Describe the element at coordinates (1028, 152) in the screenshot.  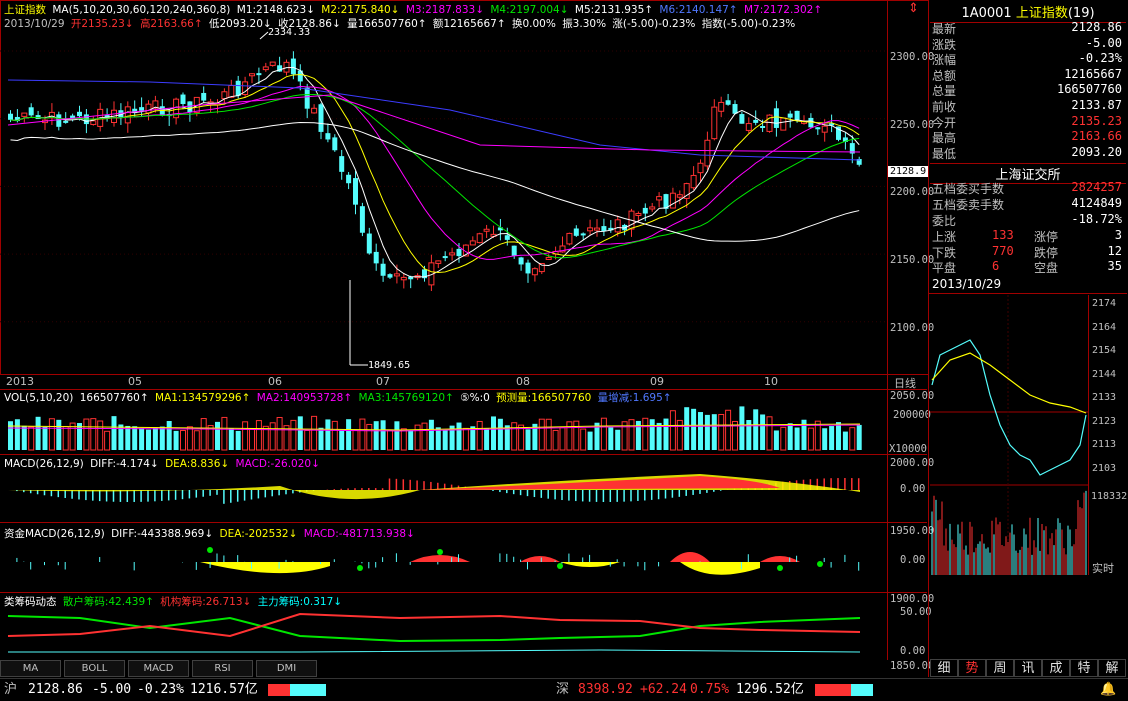
I see `quote-row: 最低 2093.20` at that location.